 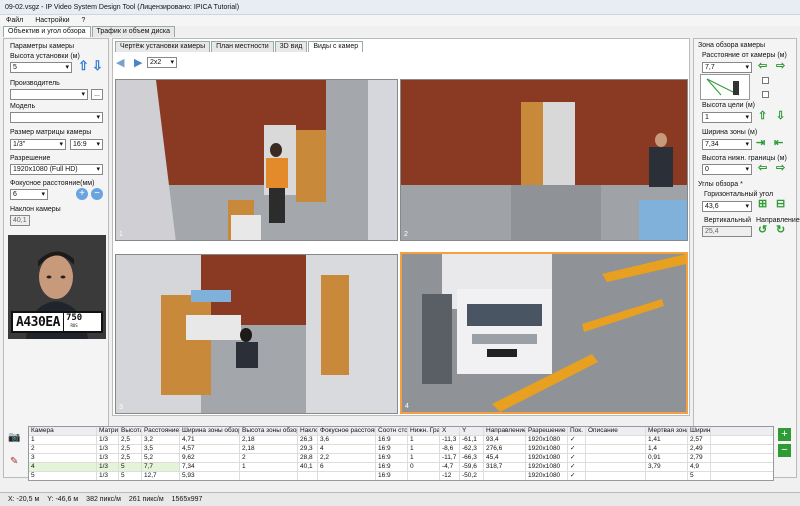 What do you see at coordinates (450, 476) in the screenshot?
I see `table-cell: -12` at bounding box center [450, 476].